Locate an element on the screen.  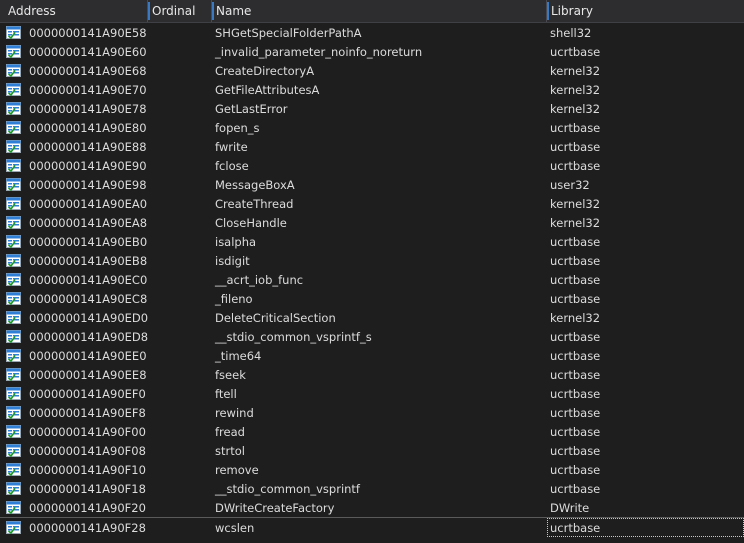
name-cell: _fileno is located at coordinates (379, 299).